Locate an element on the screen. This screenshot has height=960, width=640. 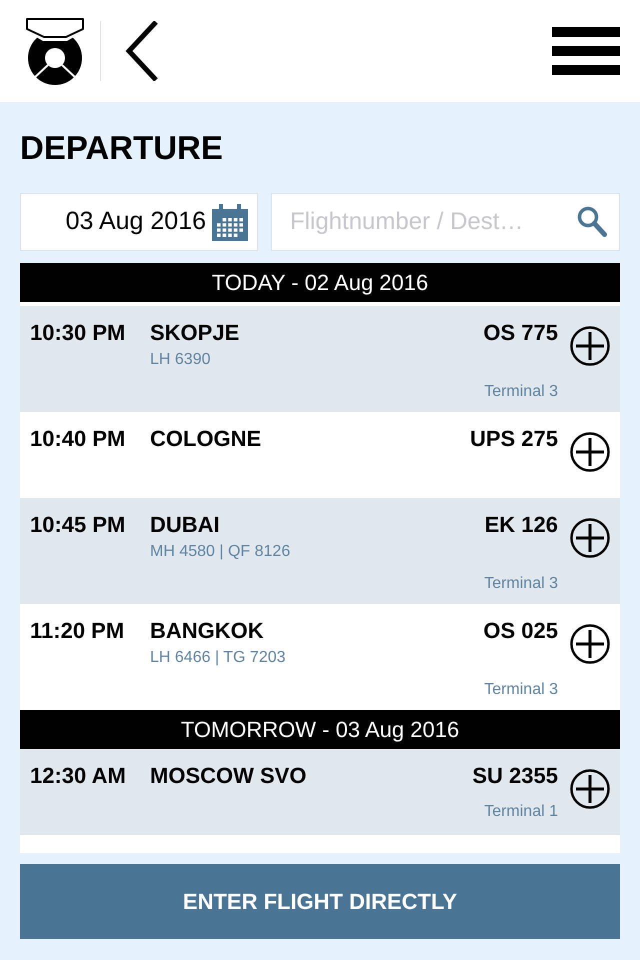
destination-name: BANGKOK is located at coordinates (207, 631).